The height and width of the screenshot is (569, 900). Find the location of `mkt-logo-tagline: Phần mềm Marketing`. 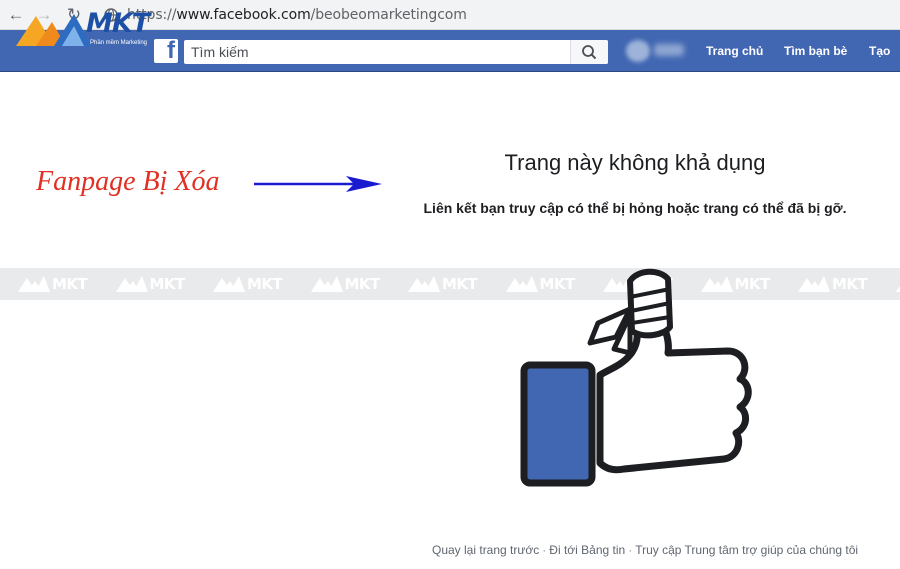

mkt-logo-tagline: Phần mềm Marketing is located at coordinates (119, 43).